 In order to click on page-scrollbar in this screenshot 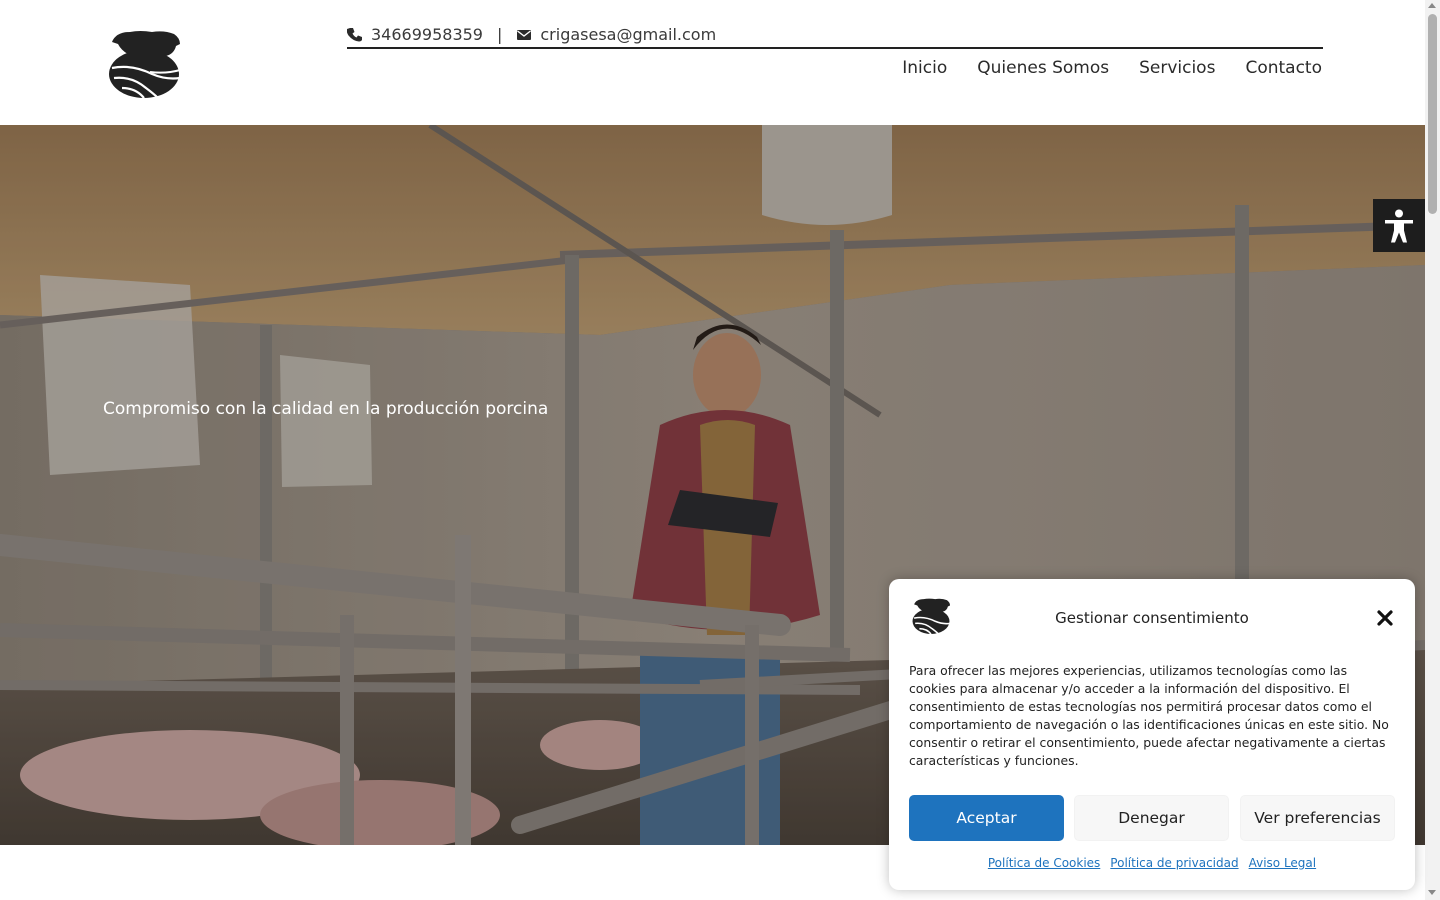, I will do `click(1432, 450)`.